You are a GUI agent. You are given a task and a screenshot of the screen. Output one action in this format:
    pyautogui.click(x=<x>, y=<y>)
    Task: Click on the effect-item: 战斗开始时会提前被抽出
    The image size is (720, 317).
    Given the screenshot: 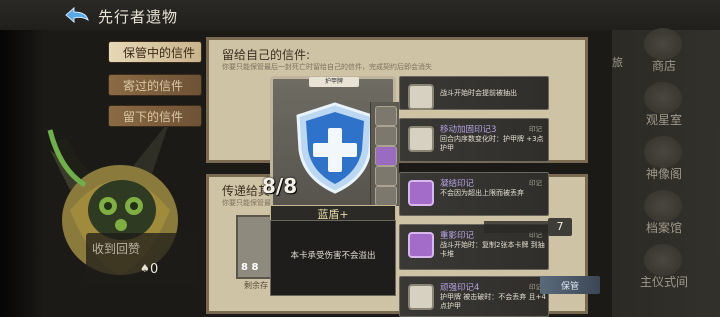 What is the action you would take?
    pyautogui.click(x=474, y=93)
    